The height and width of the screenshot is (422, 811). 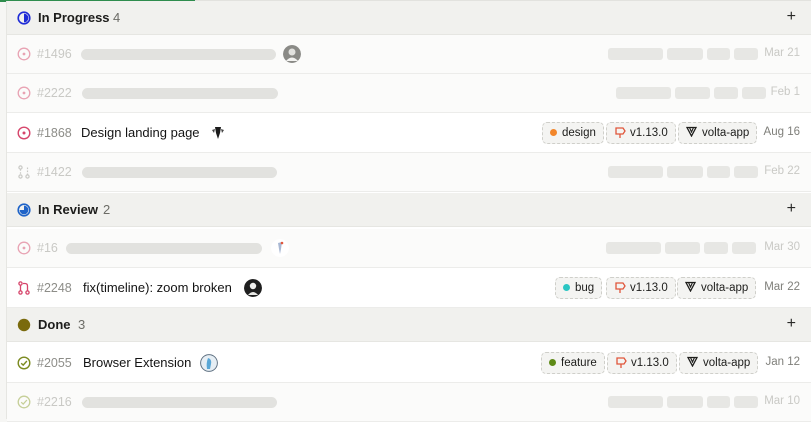 I want to click on issue-row: #2216 Mar 10, so click(x=409, y=402).